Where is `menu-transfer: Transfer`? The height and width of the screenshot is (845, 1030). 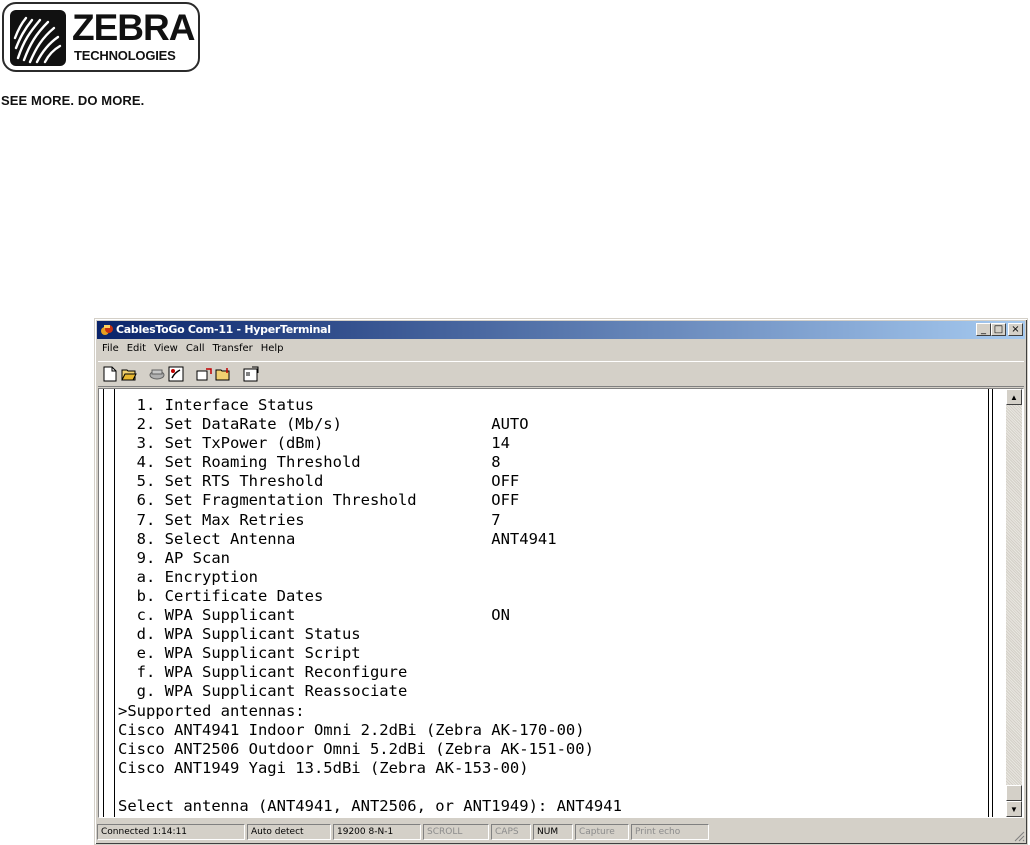 menu-transfer: Transfer is located at coordinates (233, 350).